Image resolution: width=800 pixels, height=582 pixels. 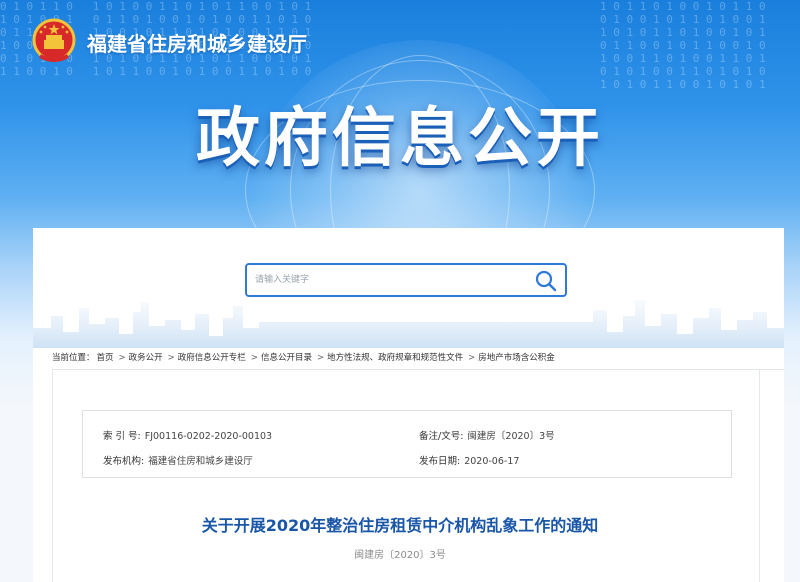 What do you see at coordinates (124, 461) in the screenshot?
I see `meta-publisher-label: 发布机构:` at bounding box center [124, 461].